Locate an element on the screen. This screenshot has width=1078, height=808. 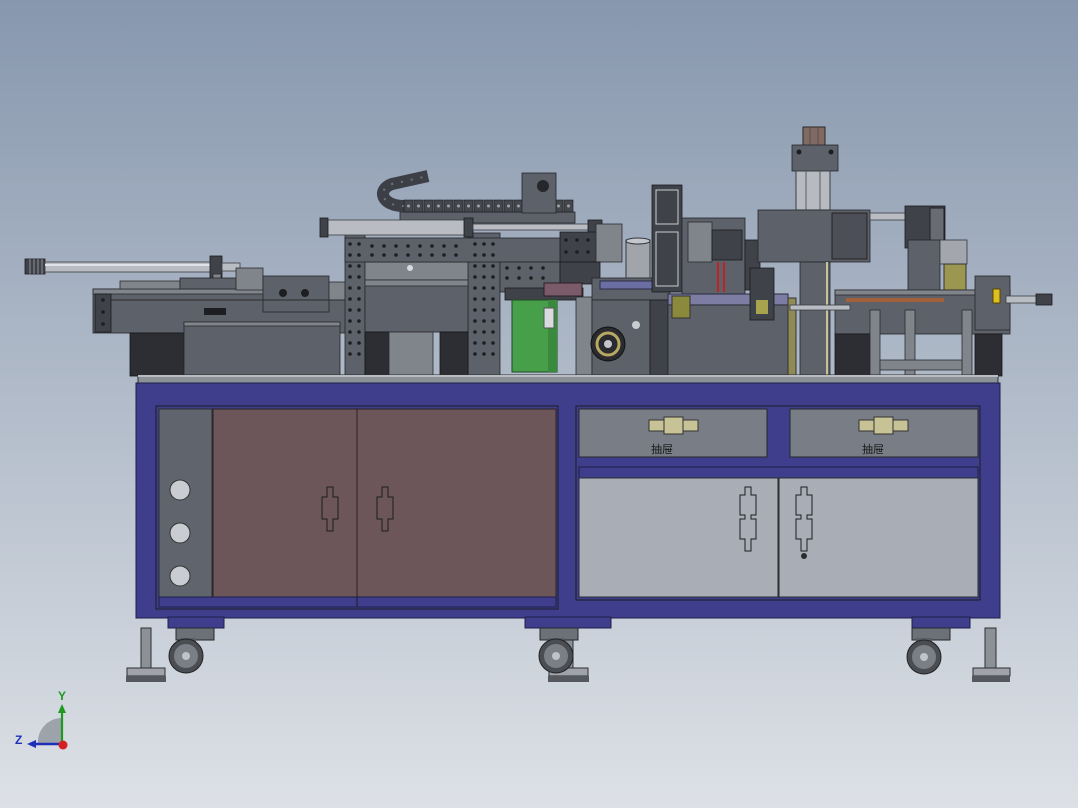
chain-end-bolt is located at coordinates (543, 186).